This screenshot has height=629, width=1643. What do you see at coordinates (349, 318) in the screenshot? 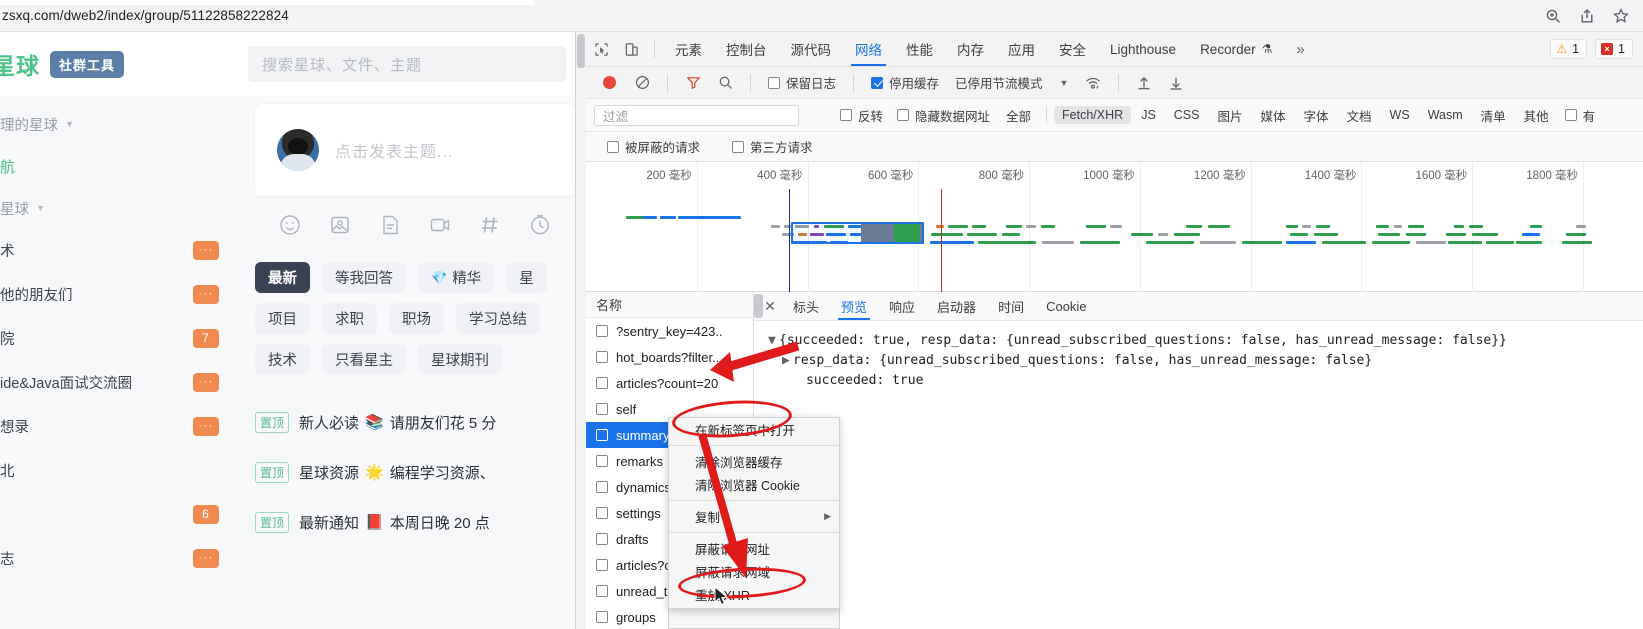
I see `content-tab: 求职` at bounding box center [349, 318].